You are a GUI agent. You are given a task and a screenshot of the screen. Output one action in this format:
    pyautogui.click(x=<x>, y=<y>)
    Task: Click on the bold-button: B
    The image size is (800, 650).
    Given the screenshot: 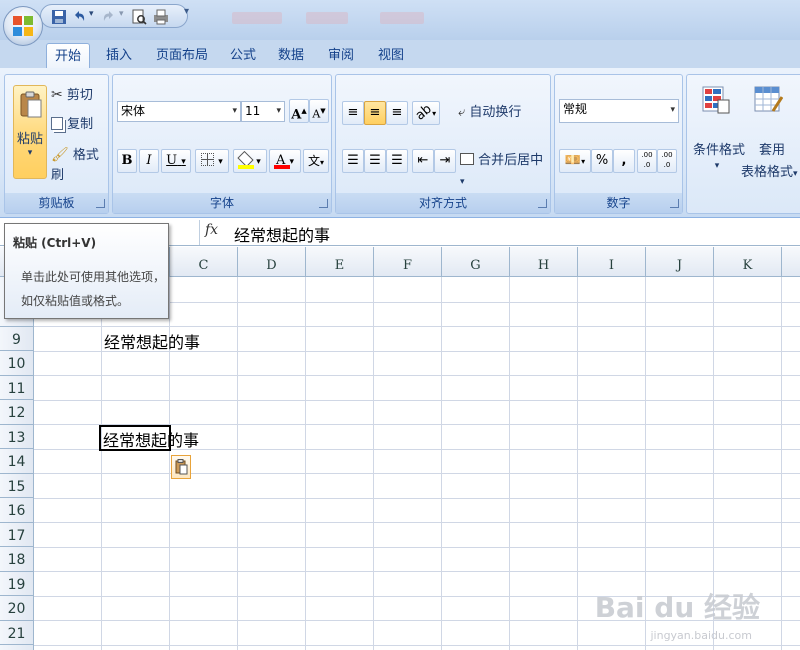 What is the action you would take?
    pyautogui.click(x=127, y=161)
    